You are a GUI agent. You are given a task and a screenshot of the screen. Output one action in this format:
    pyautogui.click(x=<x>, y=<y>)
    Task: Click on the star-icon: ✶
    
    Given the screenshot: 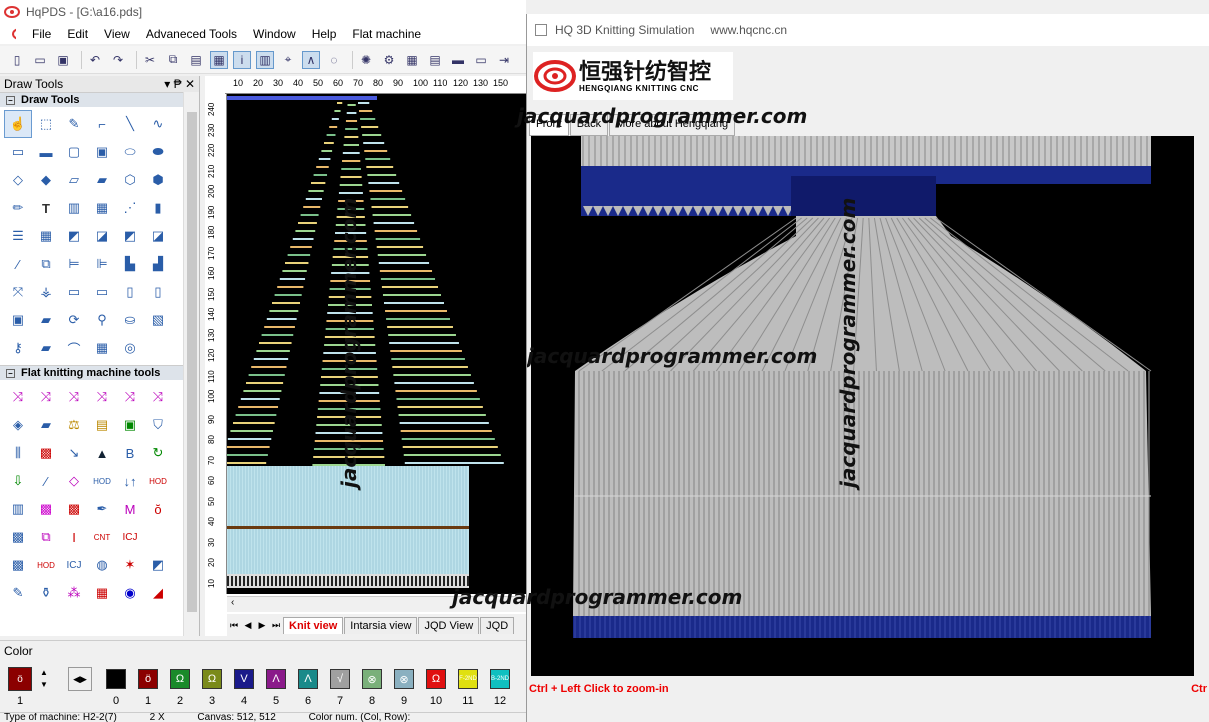 What is the action you would take?
    pyautogui.click(x=130, y=565)
    